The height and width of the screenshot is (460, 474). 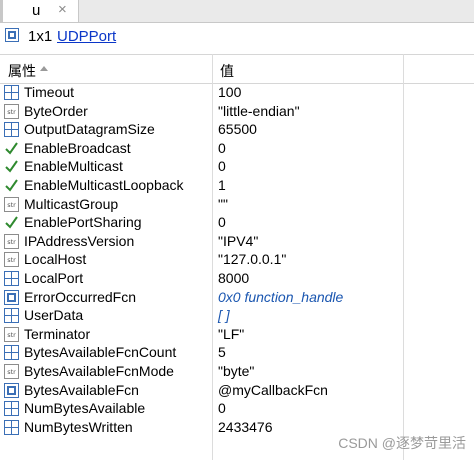 What do you see at coordinates (73, 166) in the screenshot?
I see `property-name: EnableMulticast` at bounding box center [73, 166].